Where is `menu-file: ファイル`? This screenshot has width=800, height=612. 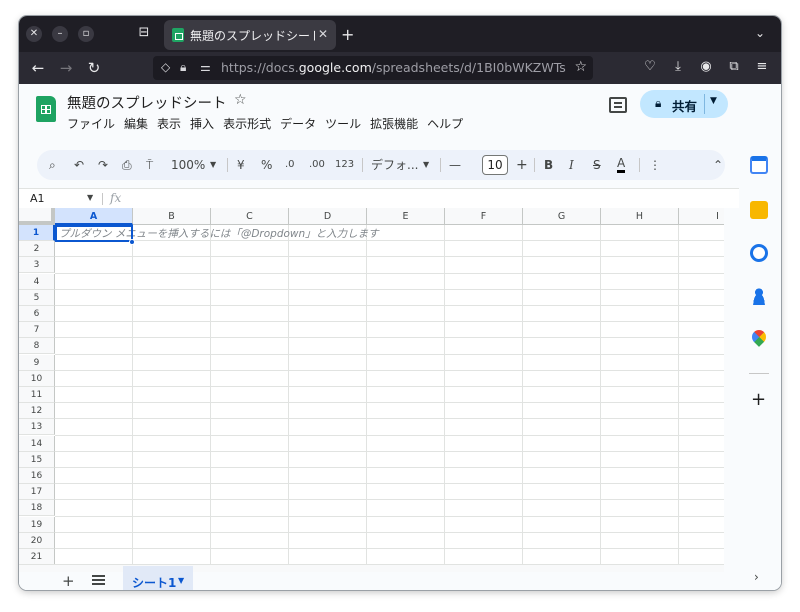
menu-file: ファイル is located at coordinates (91, 123).